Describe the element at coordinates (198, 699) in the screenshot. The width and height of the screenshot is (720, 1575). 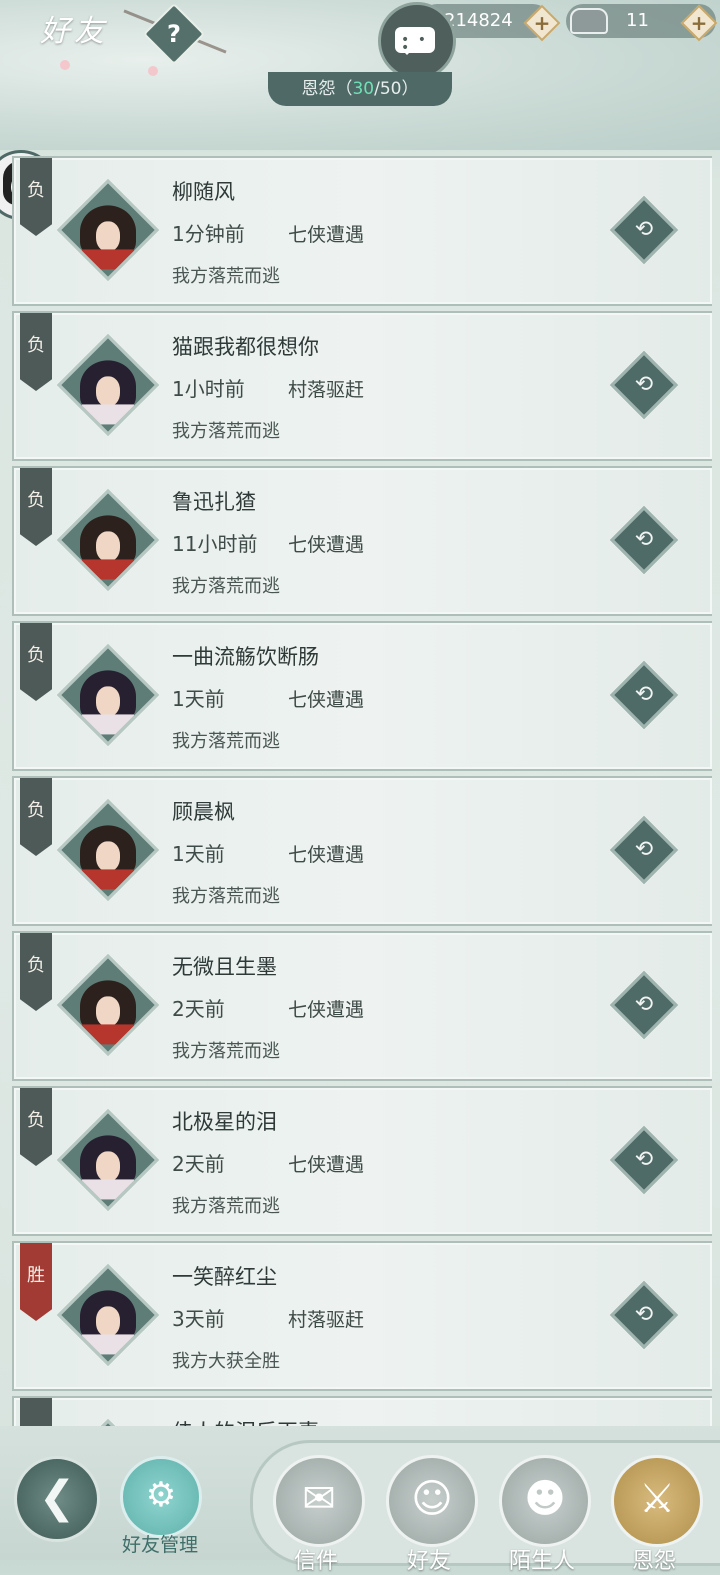
I see `event-time: 1天前` at that location.